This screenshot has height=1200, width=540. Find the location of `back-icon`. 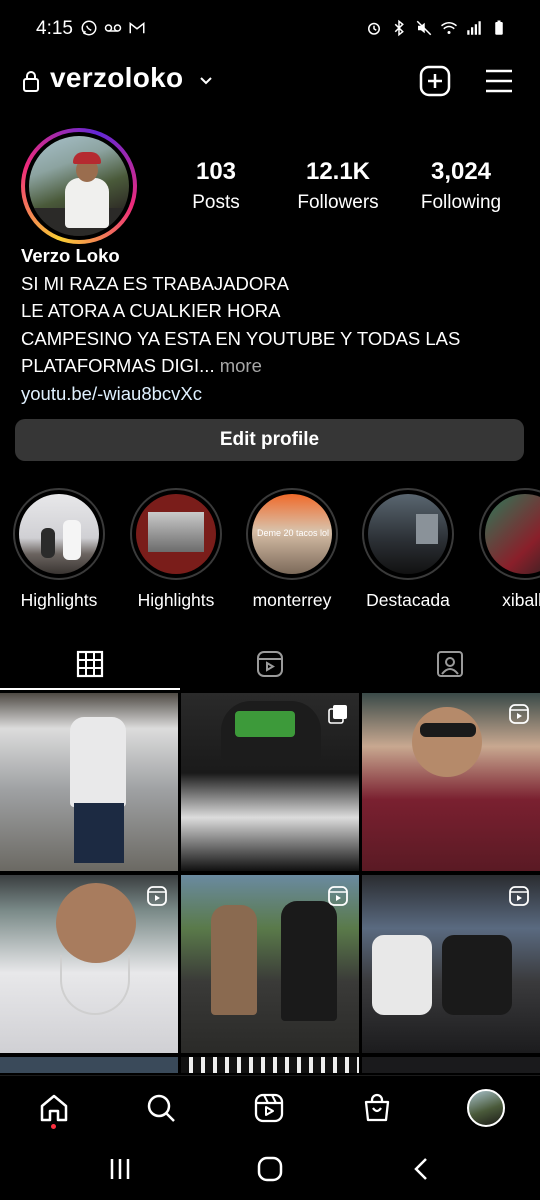

back-icon is located at coordinates (420, 1169).